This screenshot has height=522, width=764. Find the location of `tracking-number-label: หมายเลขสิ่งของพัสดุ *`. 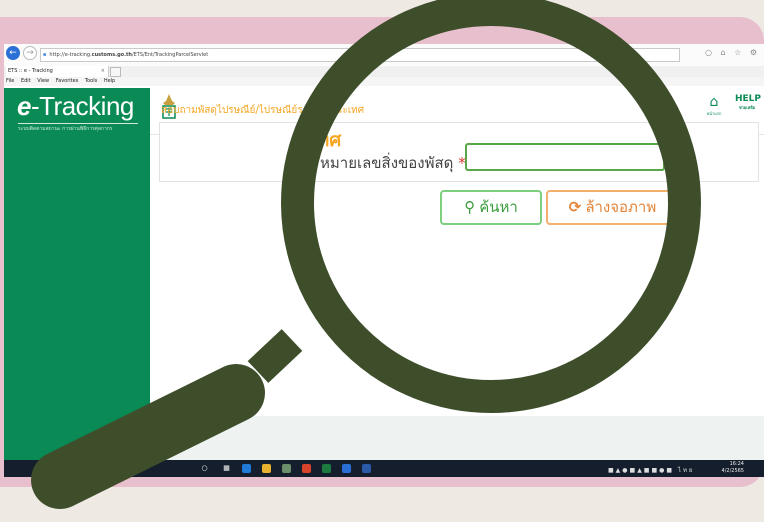

tracking-number-label: หมายเลขสิ่งของพัสดุ * is located at coordinates (393, 163).